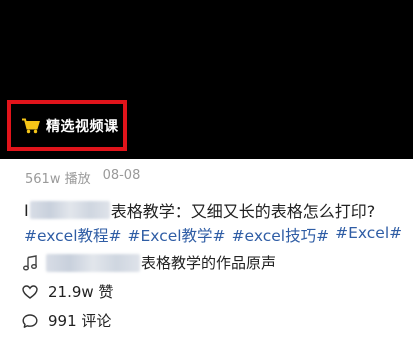 The height and width of the screenshot is (346, 413). What do you see at coordinates (30, 262) in the screenshot?
I see `music-note-icon` at bounding box center [30, 262].